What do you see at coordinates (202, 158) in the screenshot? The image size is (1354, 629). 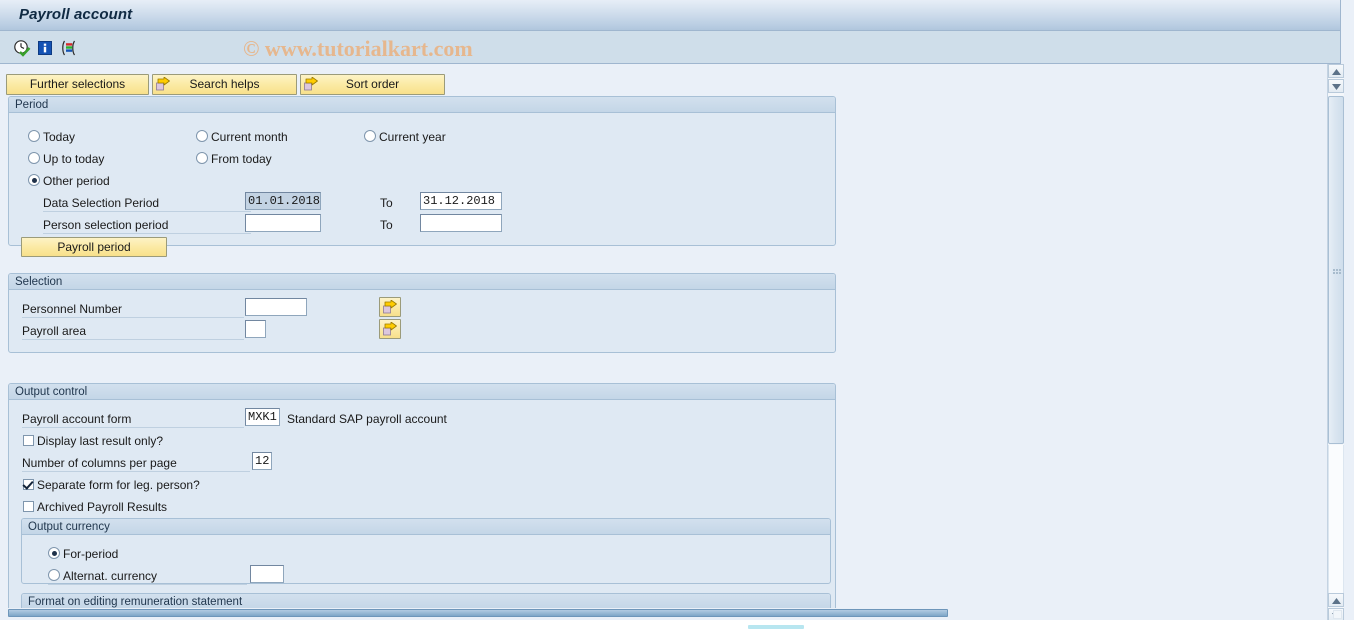 I see `radio-from-today` at bounding box center [202, 158].